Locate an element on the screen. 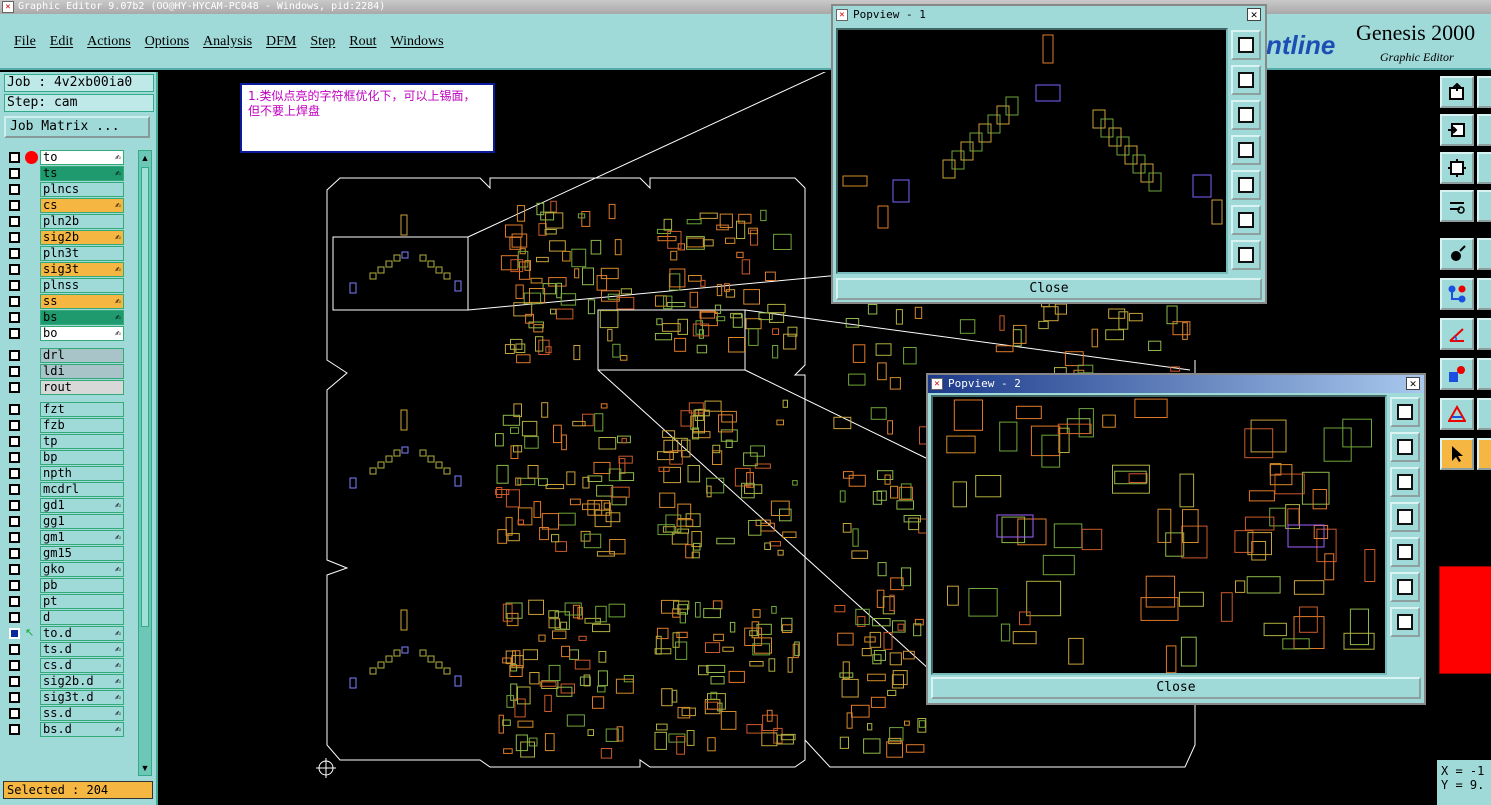 The image size is (1491, 805). layer-row-pln2b: pln2b is located at coordinates (71, 221).